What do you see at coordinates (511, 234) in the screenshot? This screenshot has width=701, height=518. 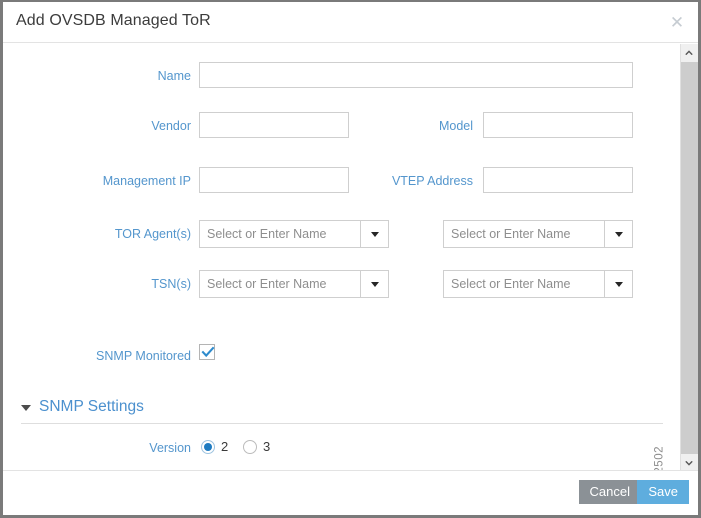 I see `tor-agents-select-secondary-value: Select or Enter Name` at bounding box center [511, 234].